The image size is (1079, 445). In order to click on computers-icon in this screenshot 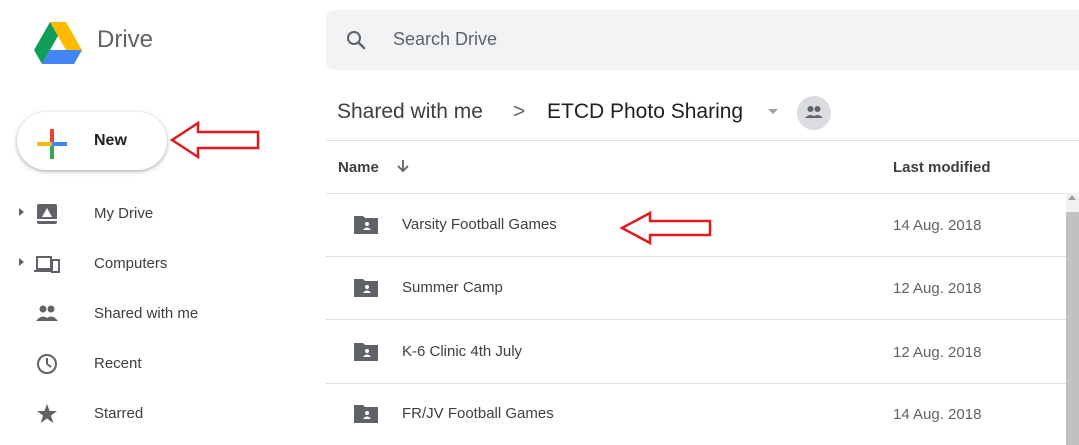, I will do `click(47, 264)`.